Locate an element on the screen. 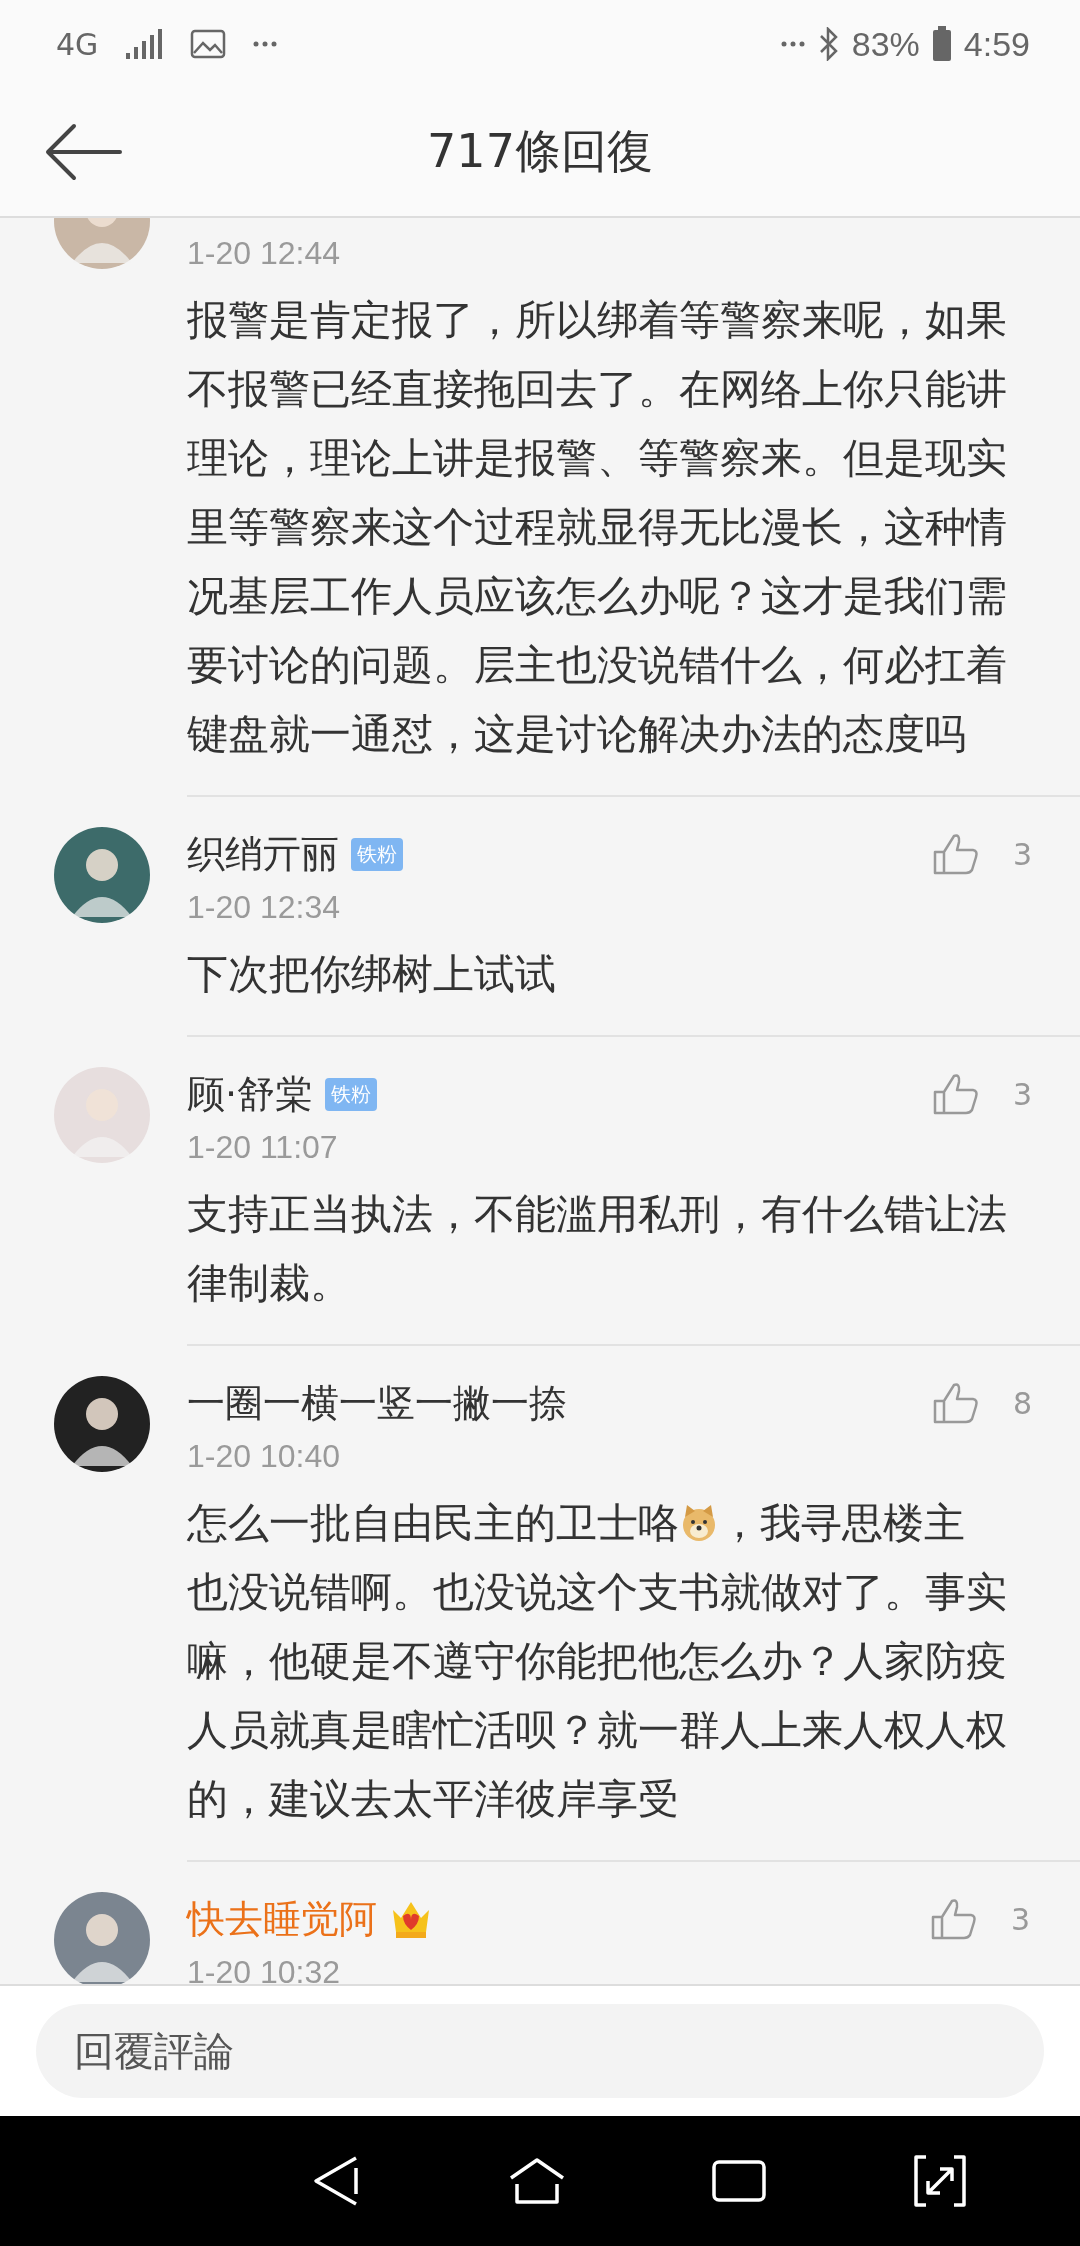 This screenshot has width=1080, height=2246. clock: 4:59 is located at coordinates (996, 44).